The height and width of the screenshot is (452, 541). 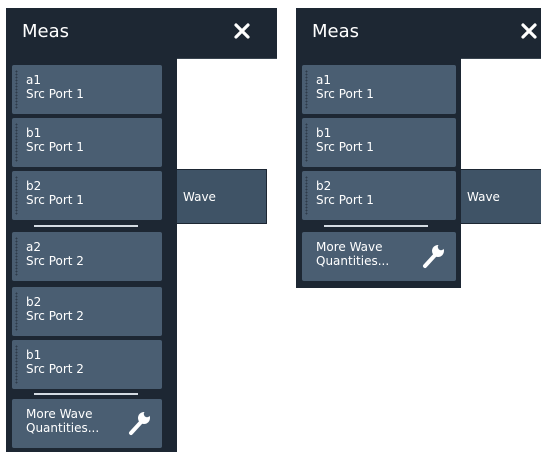 I want to click on meas-panel-right: Meas, so click(x=418, y=33).